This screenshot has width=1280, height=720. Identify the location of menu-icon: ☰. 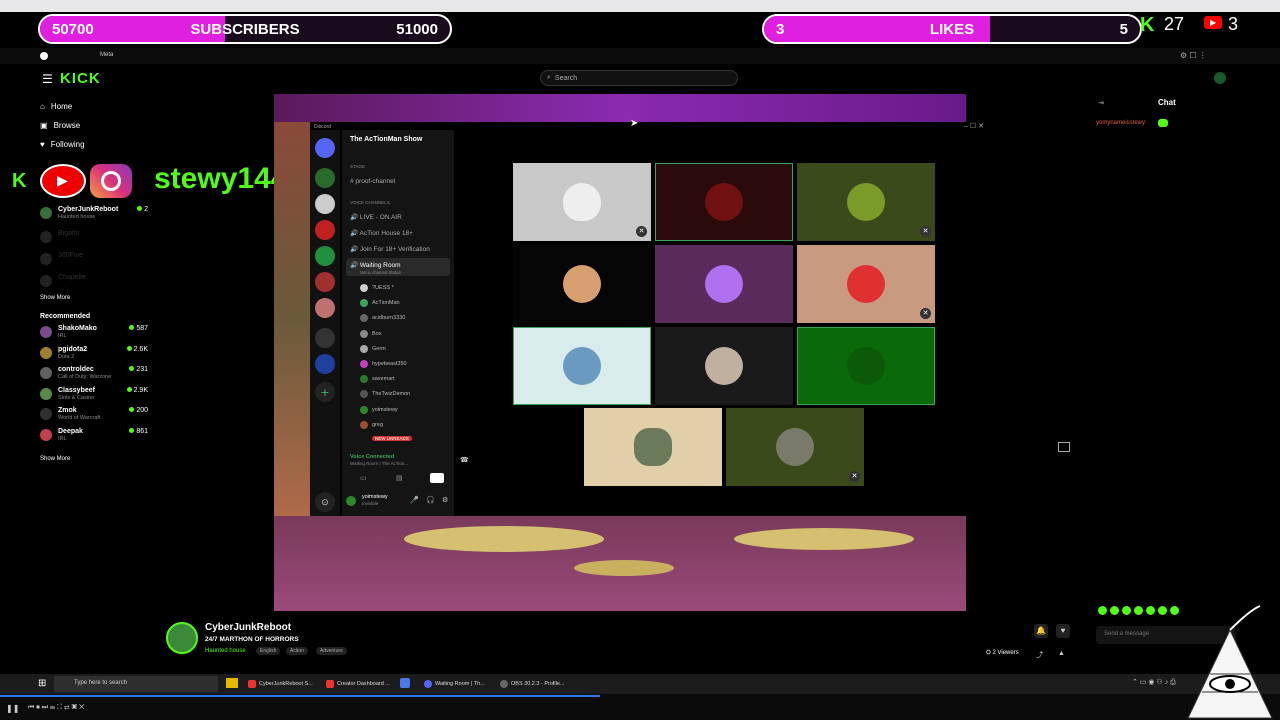
(47, 79).